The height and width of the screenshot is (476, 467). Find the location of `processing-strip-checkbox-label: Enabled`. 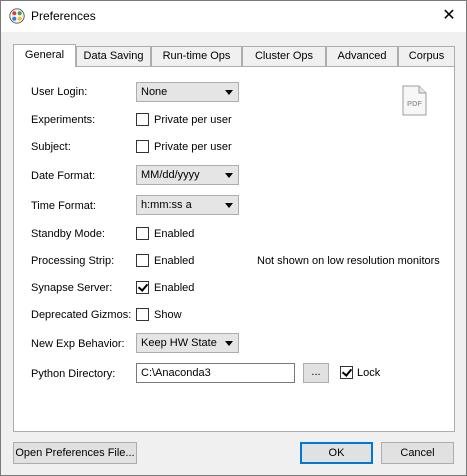

processing-strip-checkbox-label: Enabled is located at coordinates (174, 261).